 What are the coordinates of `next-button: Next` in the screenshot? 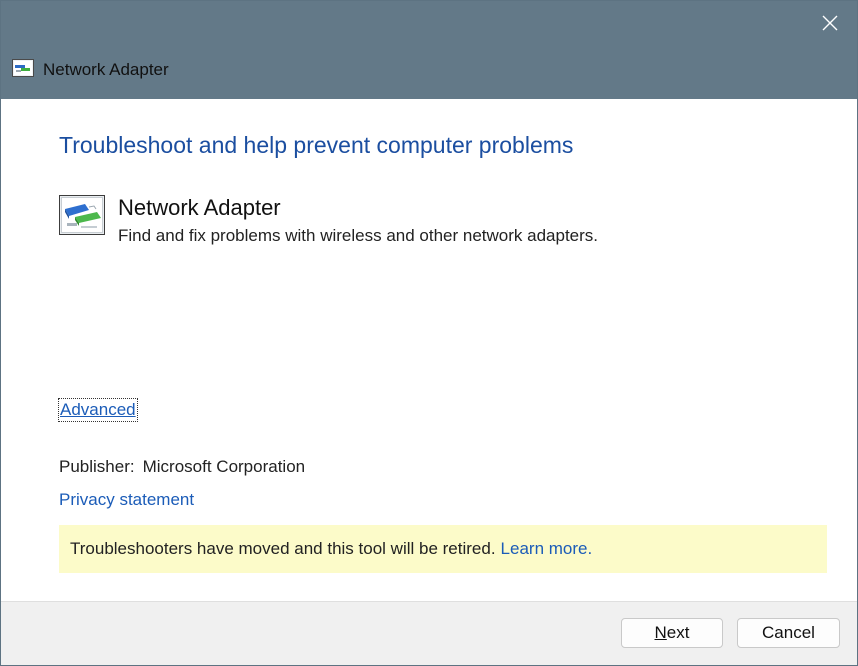 It's located at (672, 633).